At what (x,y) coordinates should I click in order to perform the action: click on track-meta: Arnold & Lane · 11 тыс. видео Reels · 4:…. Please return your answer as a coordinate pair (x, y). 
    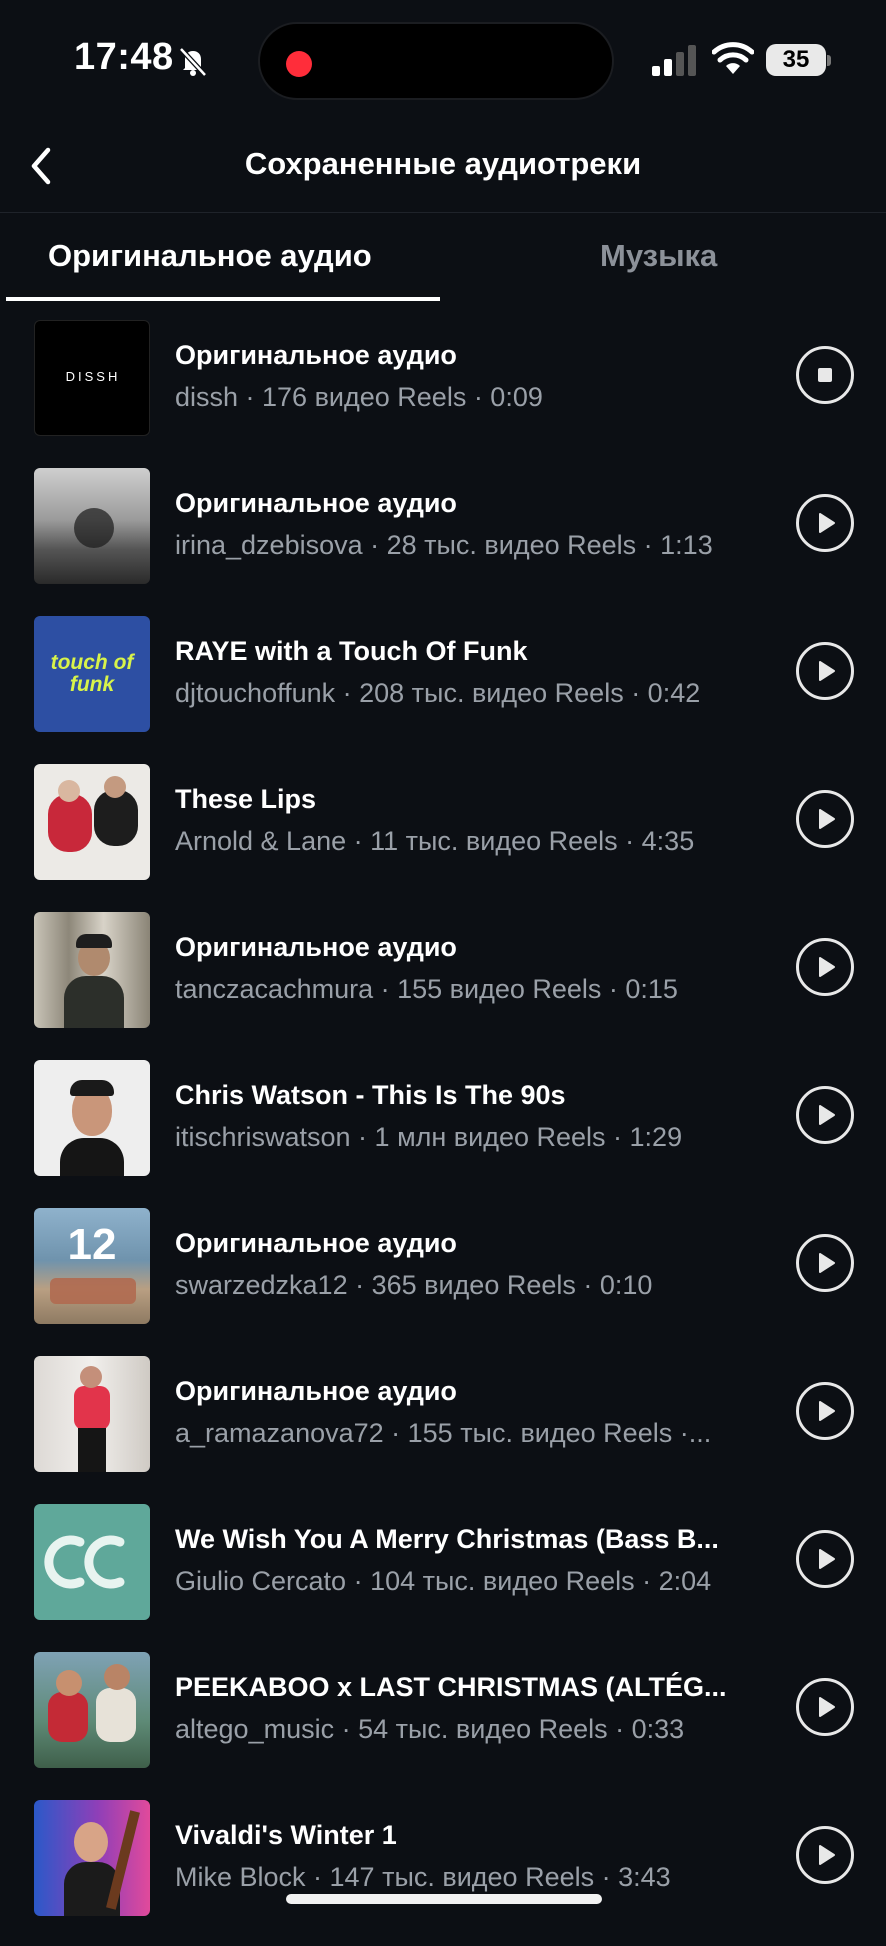
    Looking at the image, I should click on (435, 841).